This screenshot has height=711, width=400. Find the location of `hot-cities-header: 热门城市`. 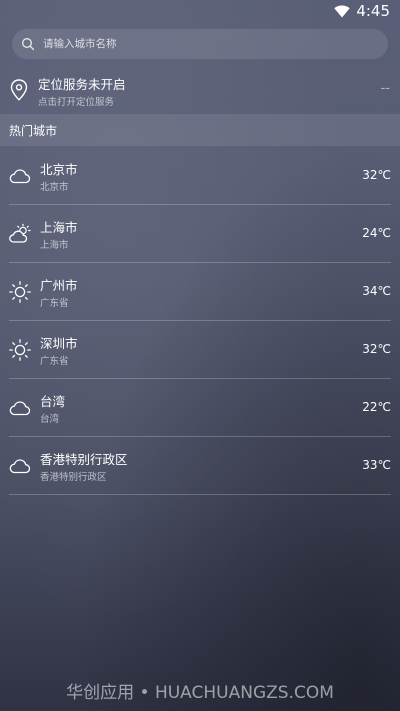

hot-cities-header: 热门城市 is located at coordinates (200, 130).